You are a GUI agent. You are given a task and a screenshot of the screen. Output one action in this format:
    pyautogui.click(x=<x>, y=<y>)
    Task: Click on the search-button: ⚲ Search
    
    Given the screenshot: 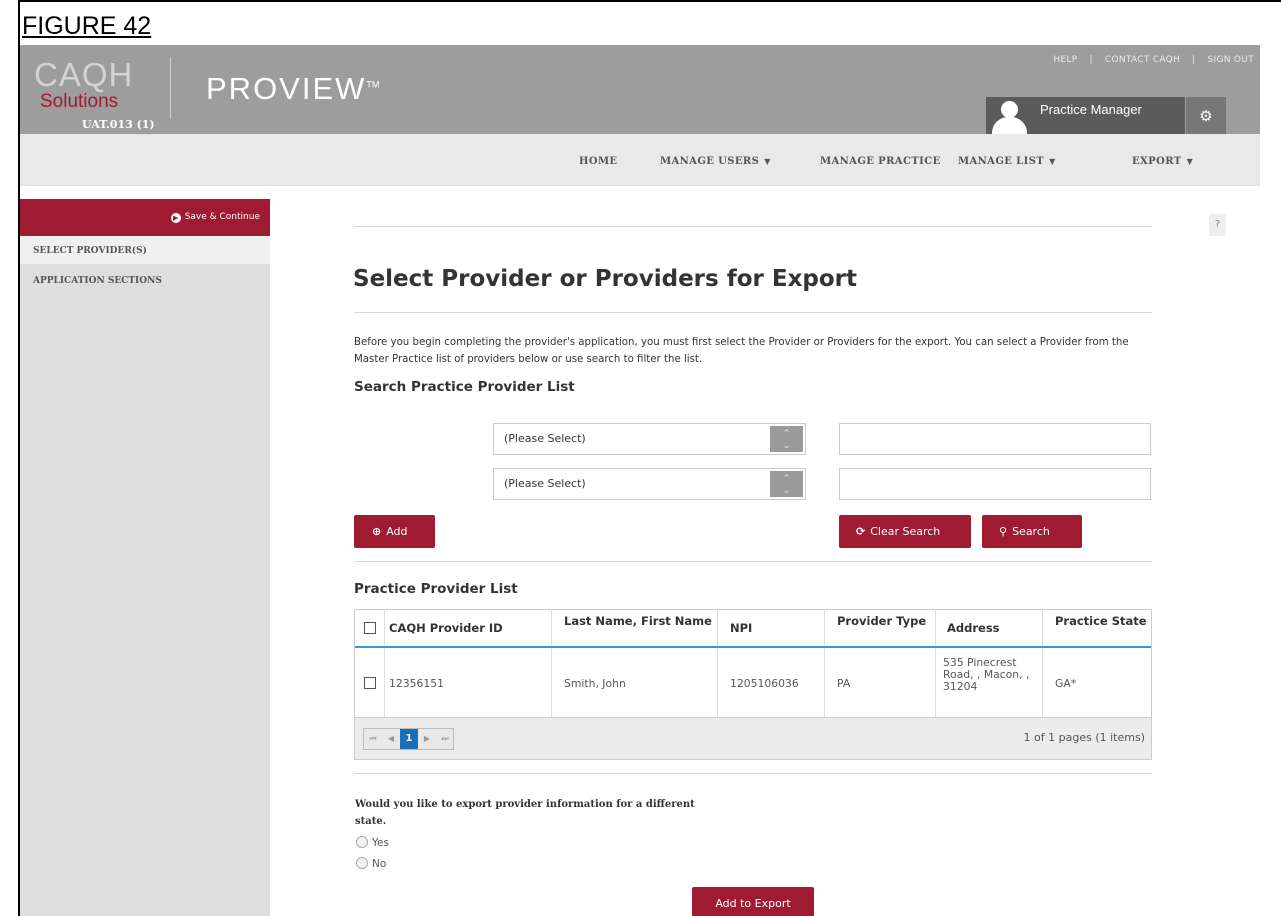 What is the action you would take?
    pyautogui.click(x=1032, y=531)
    